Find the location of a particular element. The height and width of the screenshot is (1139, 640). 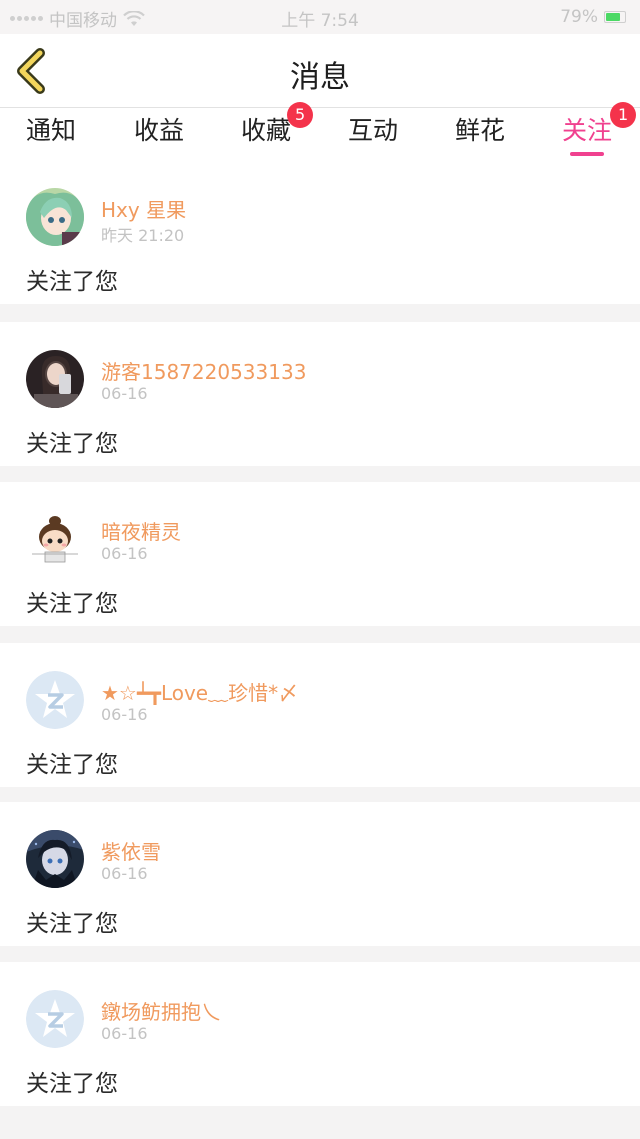

nav-bar: 消息 is located at coordinates (320, 71).